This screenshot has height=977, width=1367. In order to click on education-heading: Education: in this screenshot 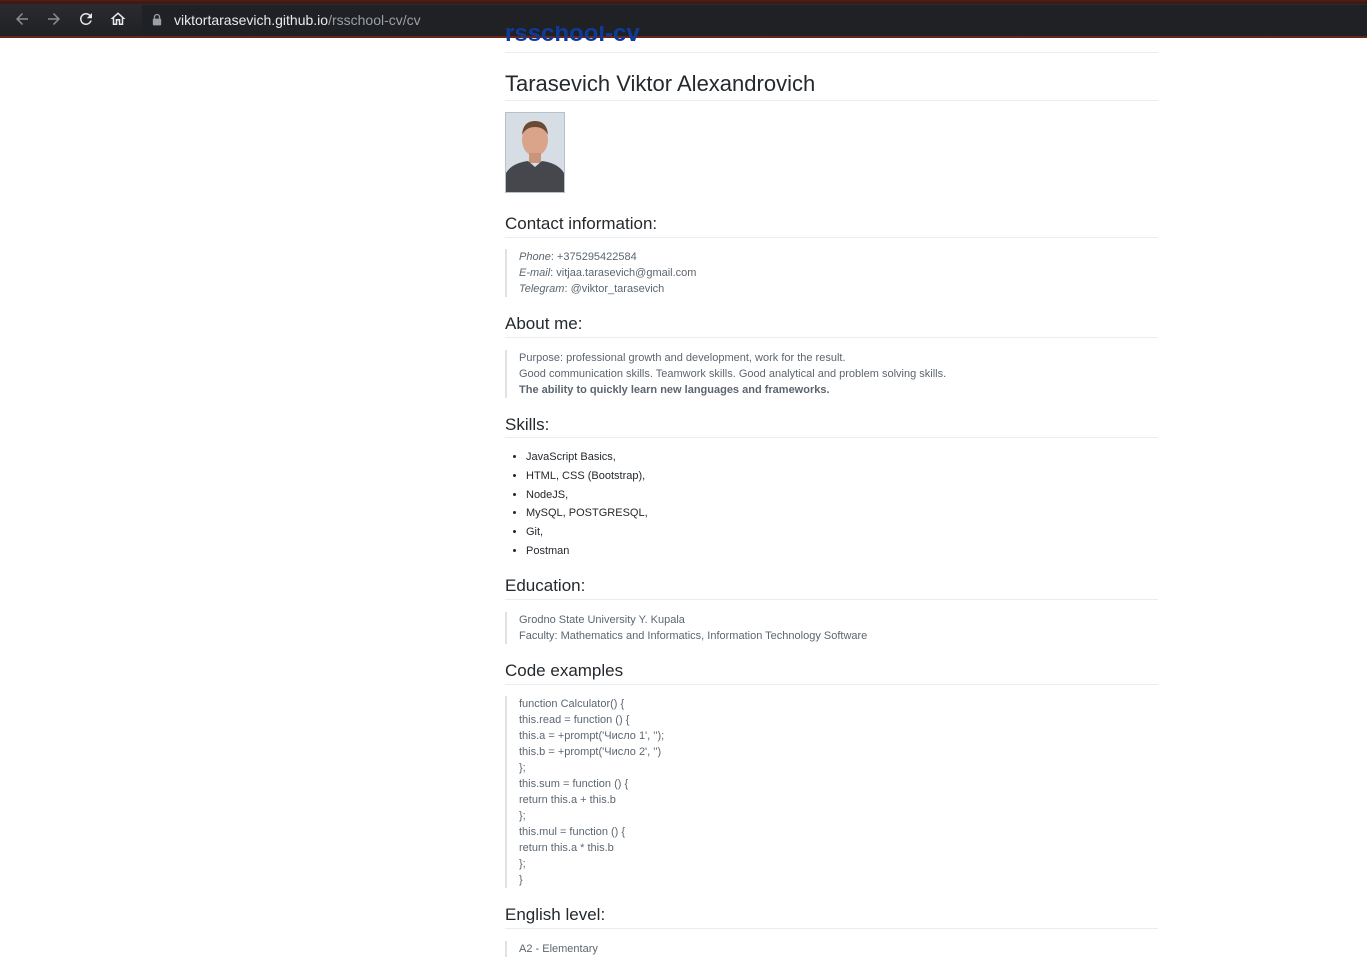, I will do `click(545, 585)`.